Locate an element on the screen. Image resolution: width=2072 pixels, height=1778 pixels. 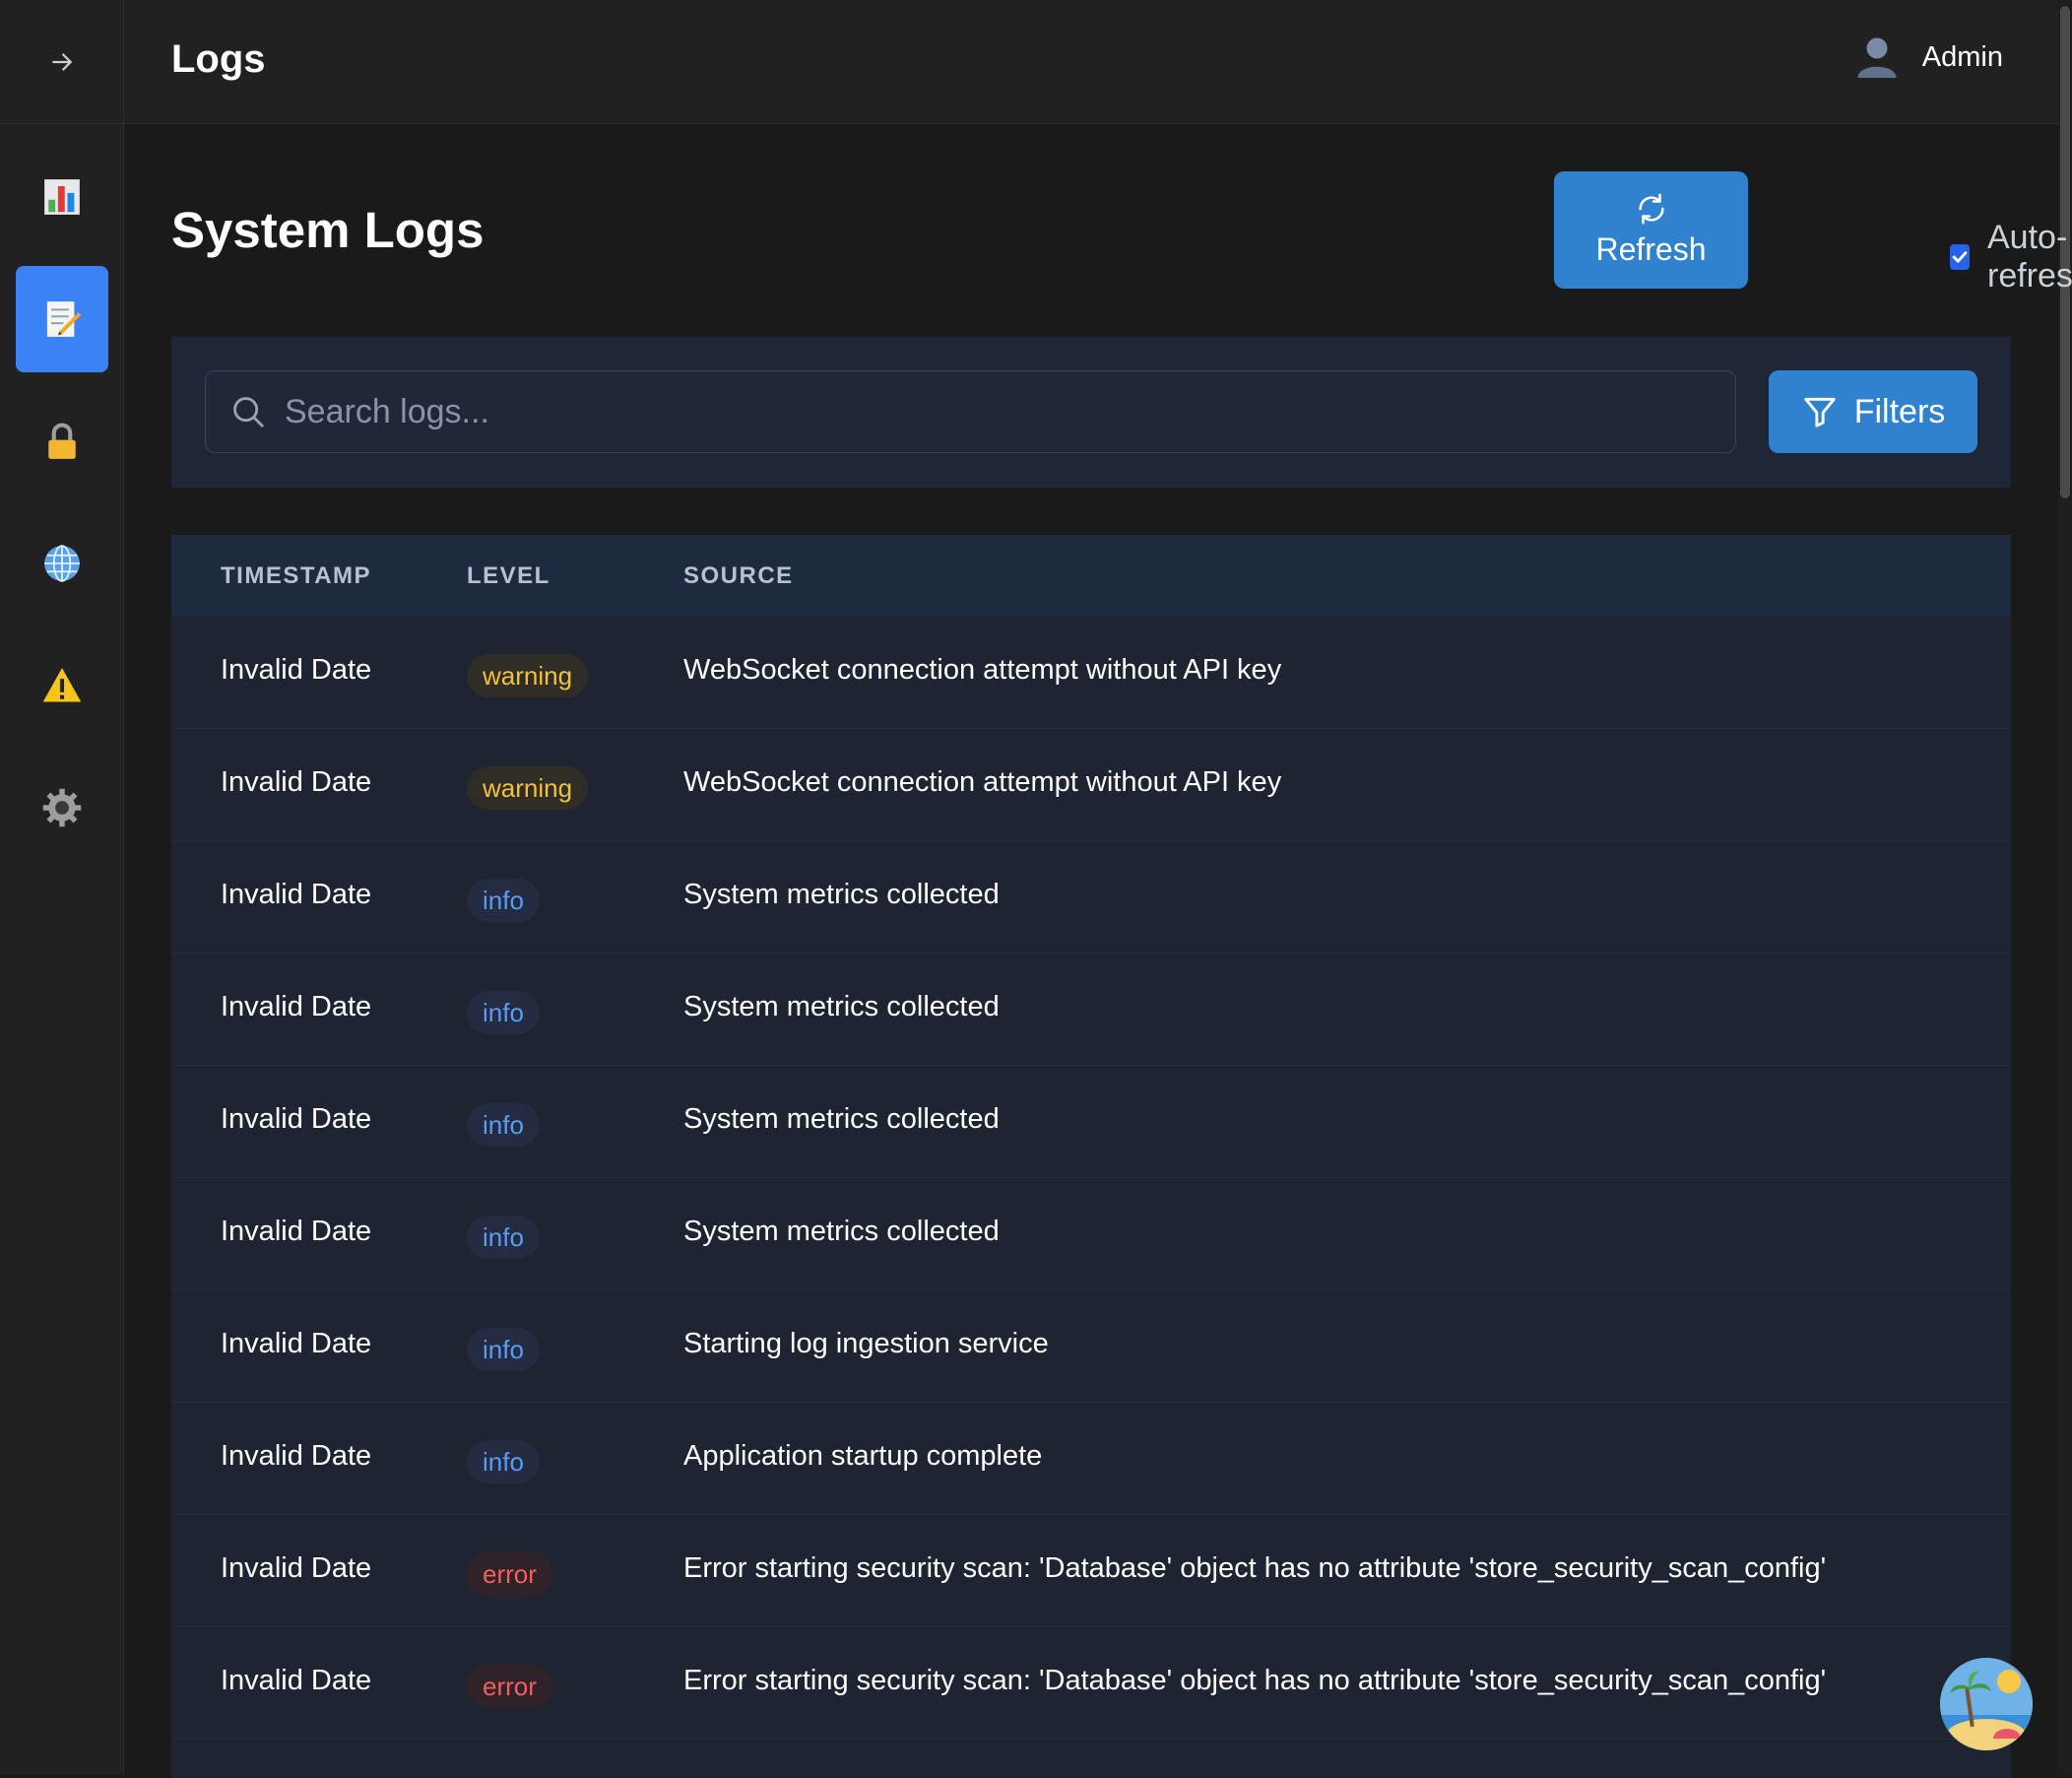
sidebar-item-alerts is located at coordinates (62, 685).